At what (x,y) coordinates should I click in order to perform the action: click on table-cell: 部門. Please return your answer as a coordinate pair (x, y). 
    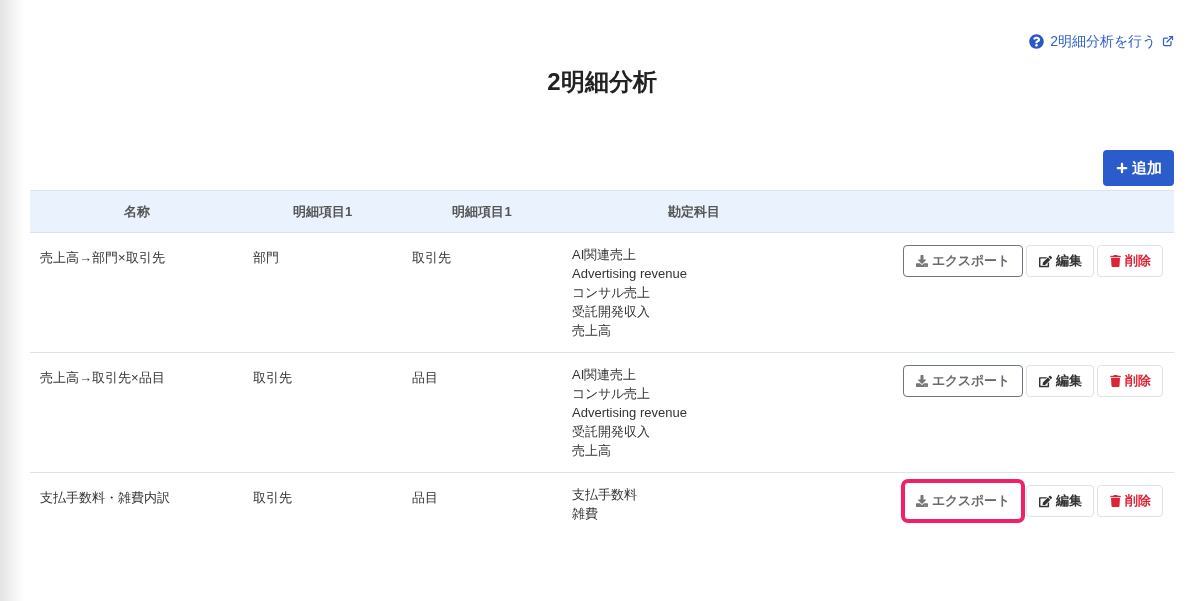
    Looking at the image, I should click on (266, 257).